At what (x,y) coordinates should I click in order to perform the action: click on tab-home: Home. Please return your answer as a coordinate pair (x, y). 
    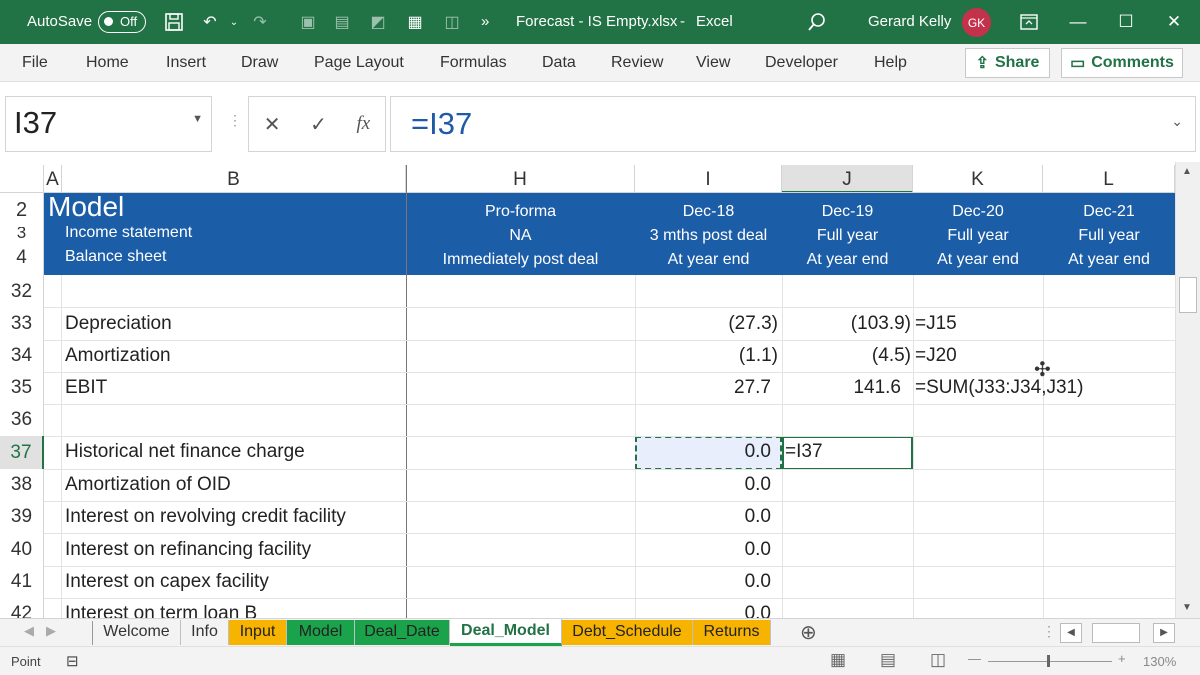
    Looking at the image, I should click on (107, 63).